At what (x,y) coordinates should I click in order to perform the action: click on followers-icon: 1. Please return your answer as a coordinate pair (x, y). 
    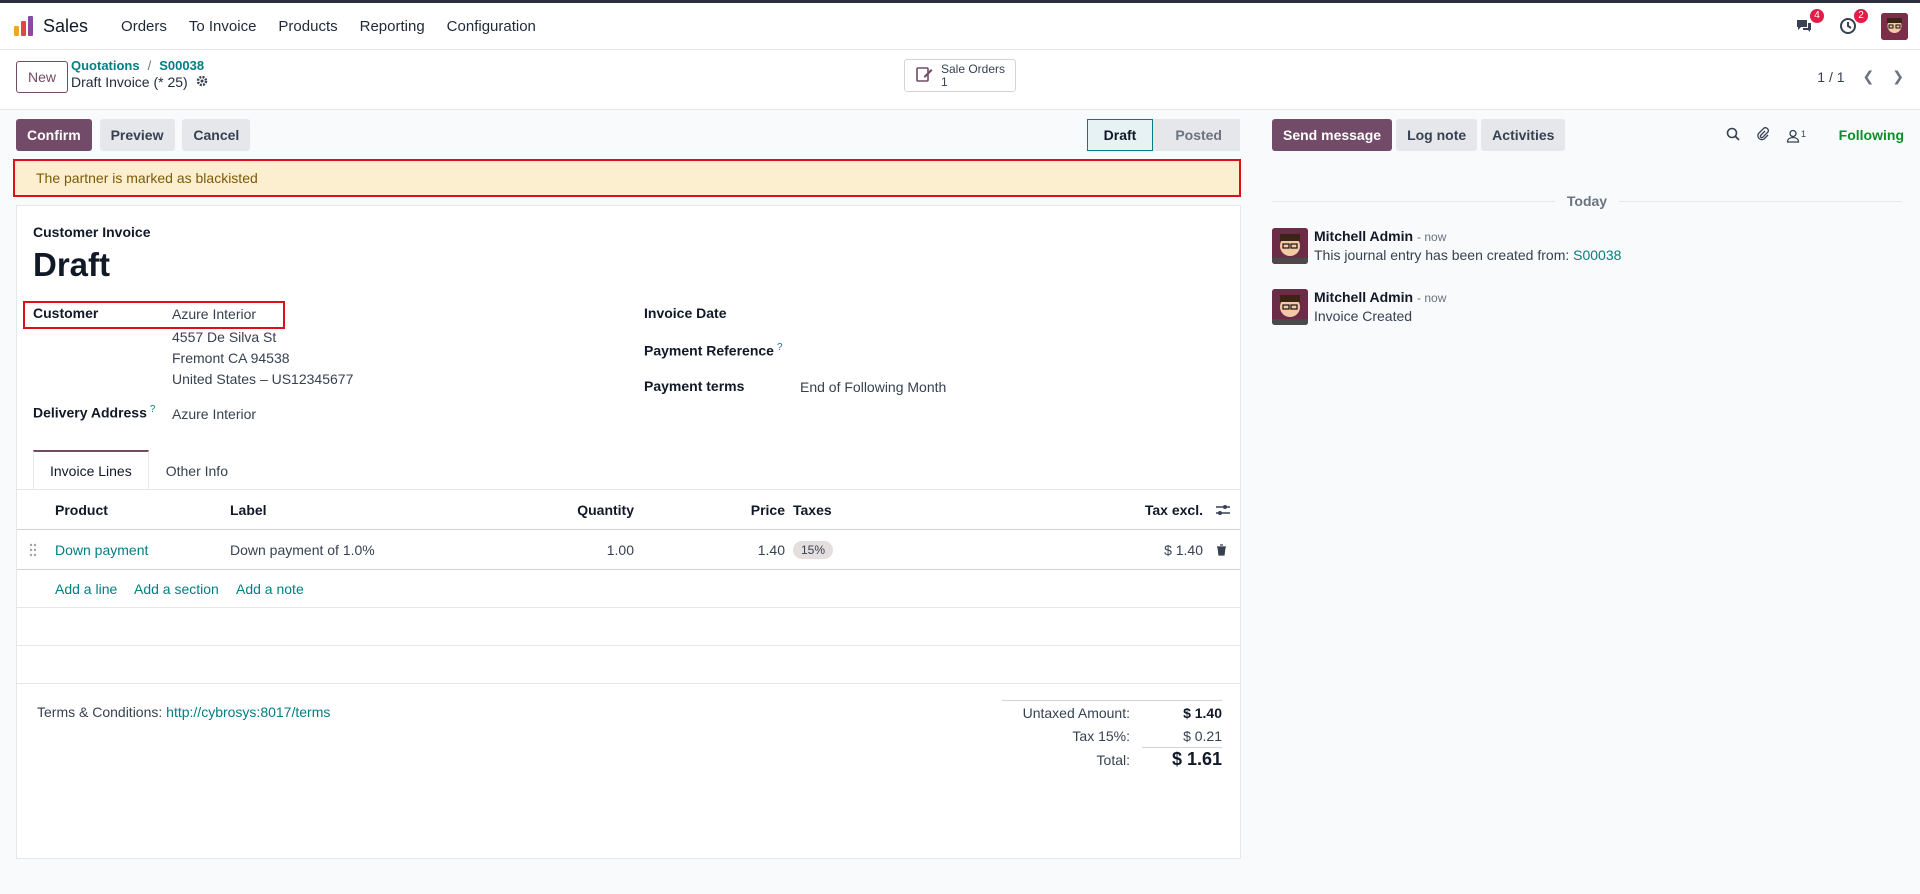
    Looking at the image, I should click on (1796, 136).